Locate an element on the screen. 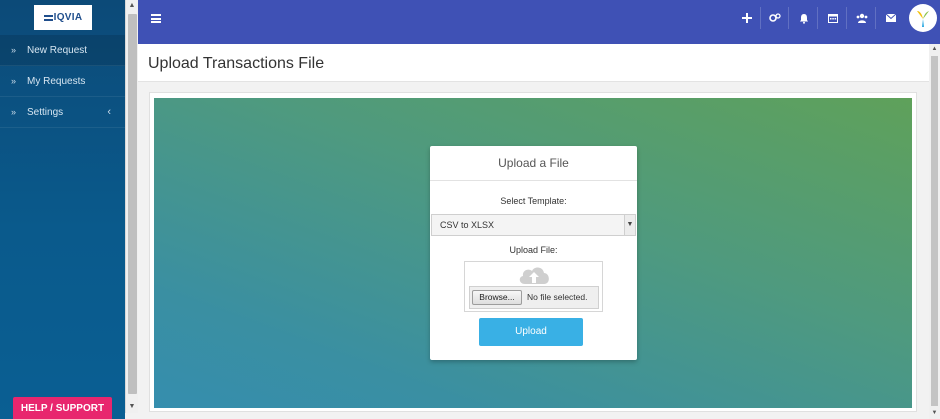 The image size is (940, 419). envelope-icon is located at coordinates (891, 18).